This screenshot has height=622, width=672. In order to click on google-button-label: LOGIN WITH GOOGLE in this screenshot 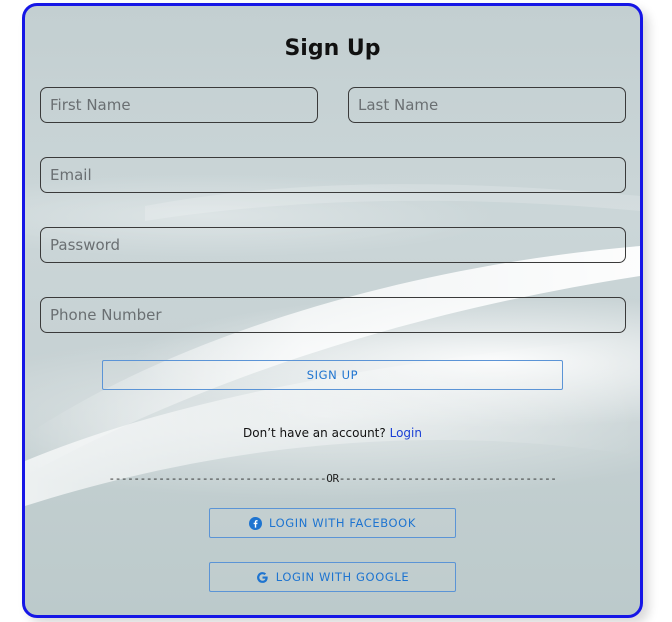, I will do `click(342, 577)`.